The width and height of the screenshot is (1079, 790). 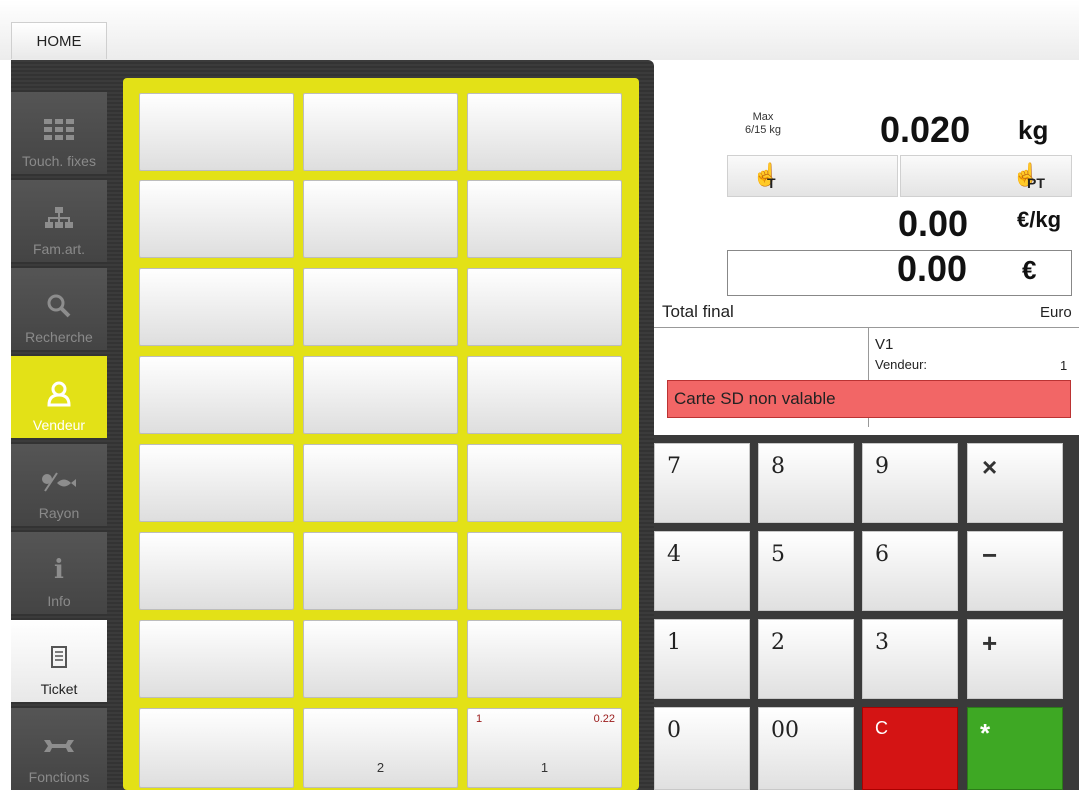 I want to click on search-icon, so click(x=59, y=306).